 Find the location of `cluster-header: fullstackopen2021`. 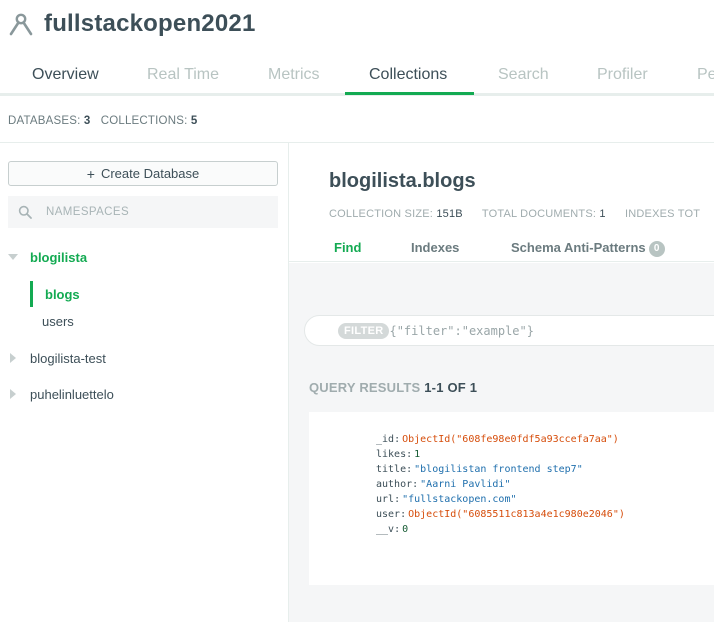

cluster-header: fullstackopen2021 is located at coordinates (132, 24).